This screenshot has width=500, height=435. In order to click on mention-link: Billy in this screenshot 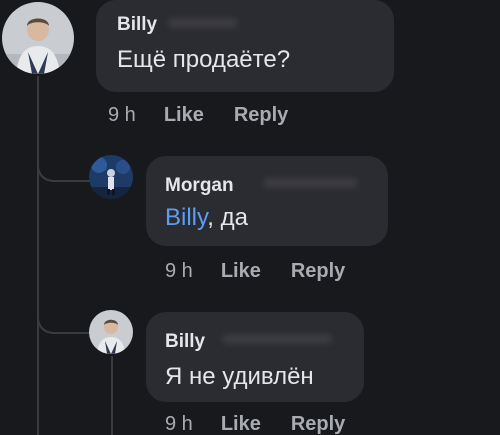, I will do `click(186, 217)`.